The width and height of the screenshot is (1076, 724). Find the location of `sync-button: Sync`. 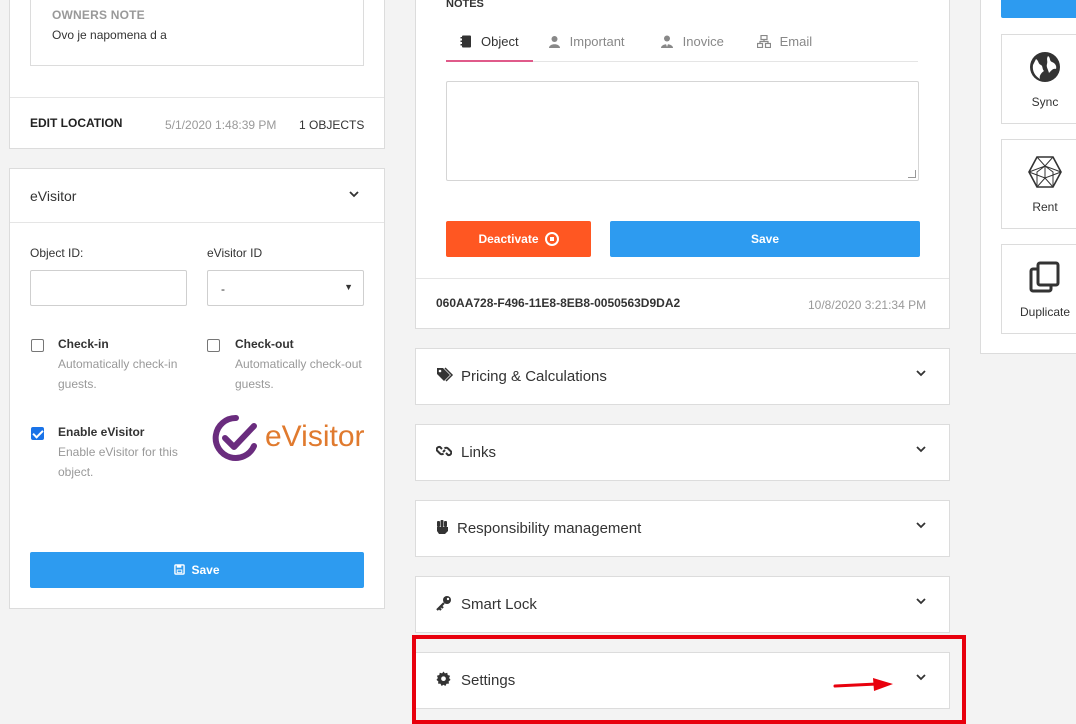

sync-button: Sync is located at coordinates (1038, 79).